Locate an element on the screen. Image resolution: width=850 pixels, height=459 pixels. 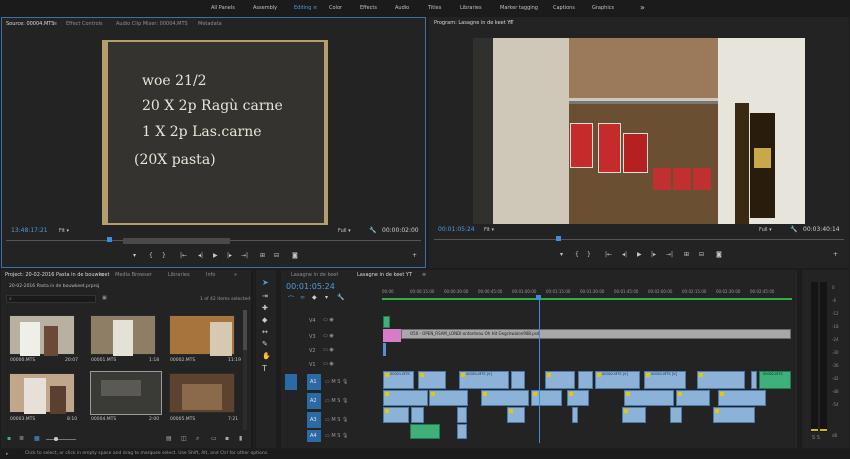
track-v3-icons: ▭ ◉ is located at coordinates (328, 336).